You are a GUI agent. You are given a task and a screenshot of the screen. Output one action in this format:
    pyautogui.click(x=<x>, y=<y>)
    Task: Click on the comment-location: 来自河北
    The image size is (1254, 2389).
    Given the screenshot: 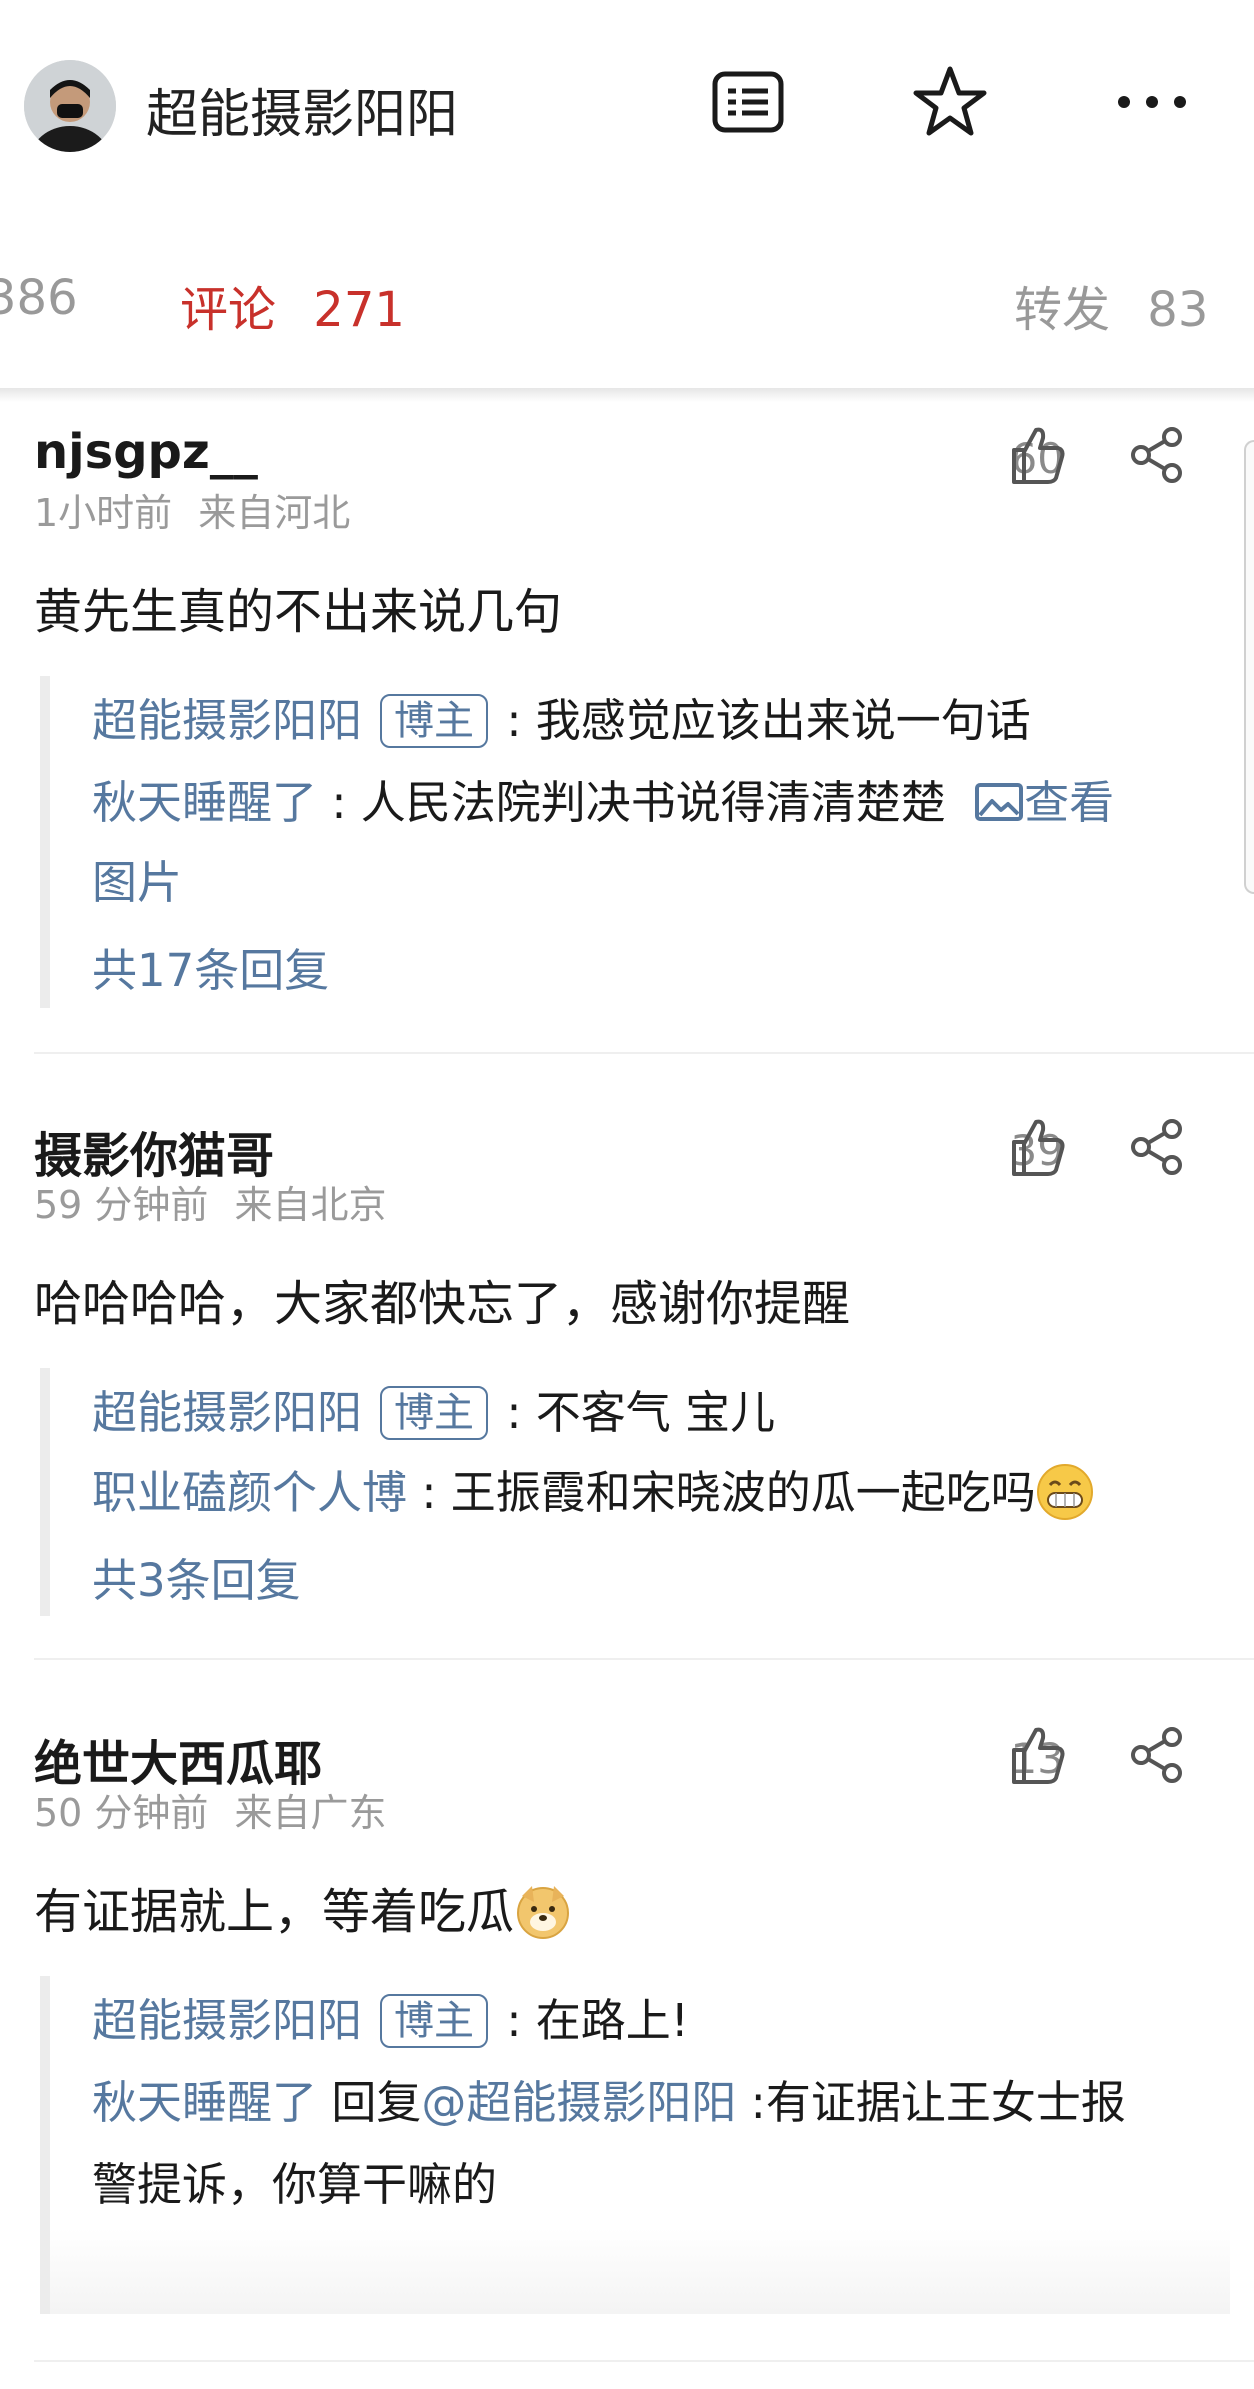 What is the action you would take?
    pyautogui.click(x=274, y=513)
    